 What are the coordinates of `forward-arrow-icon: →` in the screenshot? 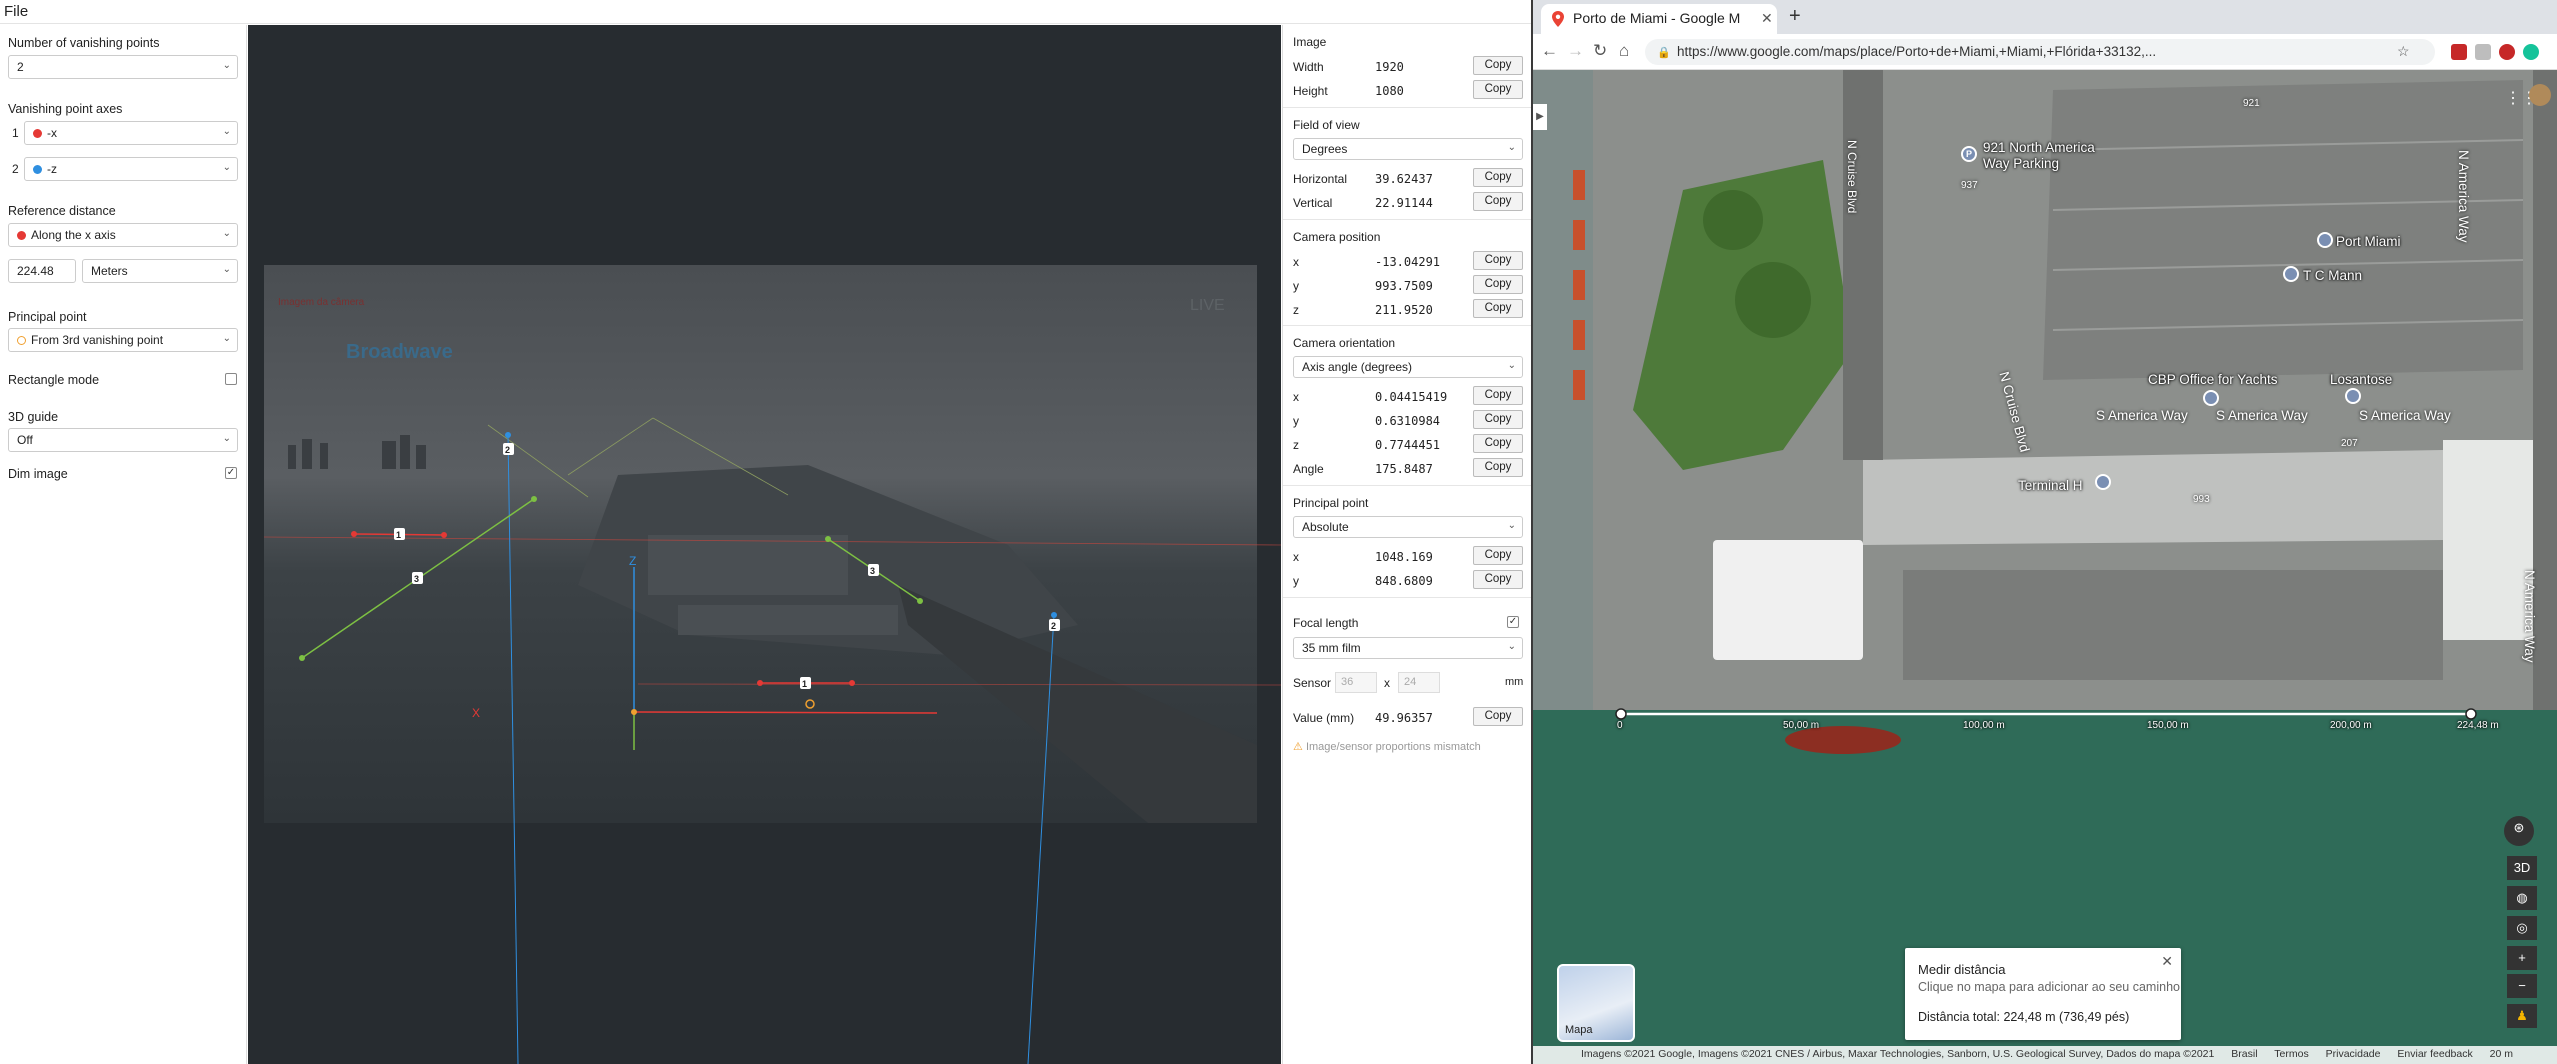 It's located at (1575, 51).